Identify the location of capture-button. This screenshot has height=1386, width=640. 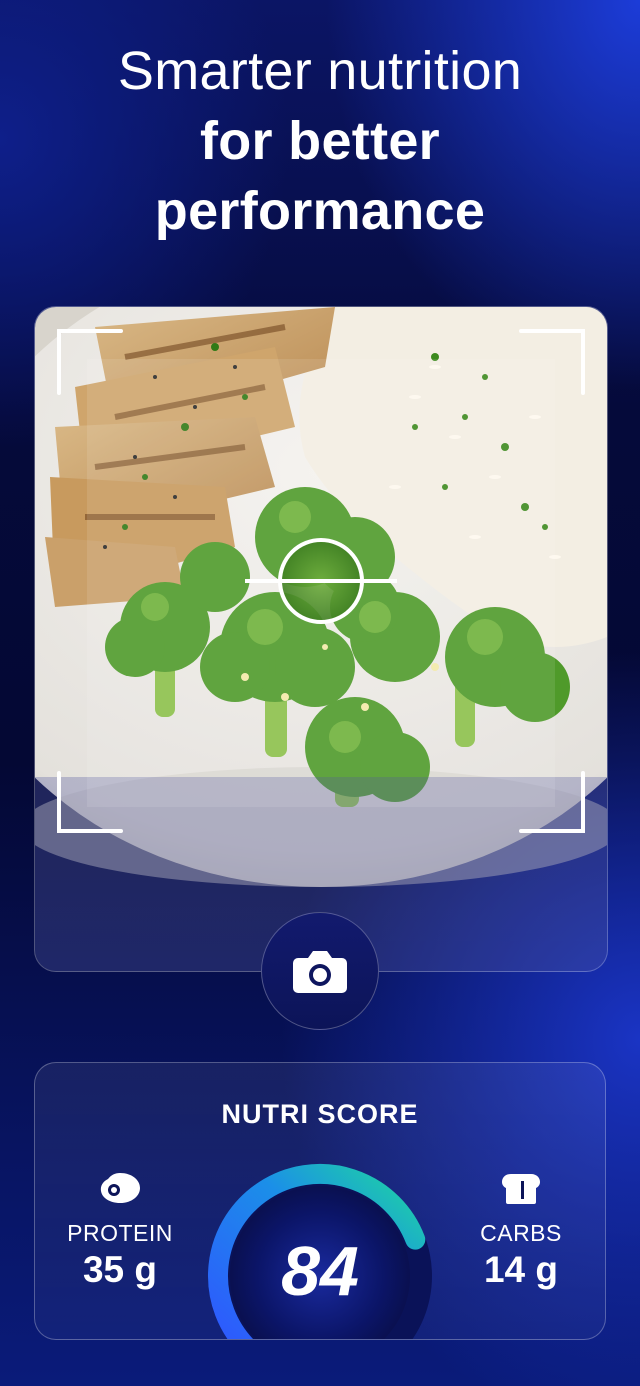
(320, 971).